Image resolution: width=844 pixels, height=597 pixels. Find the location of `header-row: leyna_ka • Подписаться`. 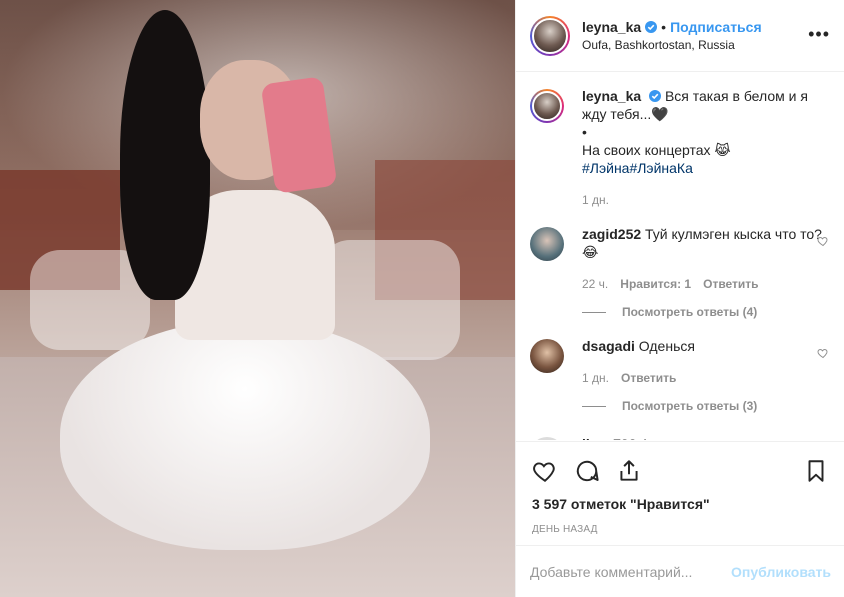

header-row: leyna_ka • Подписаться is located at coordinates (706, 27).